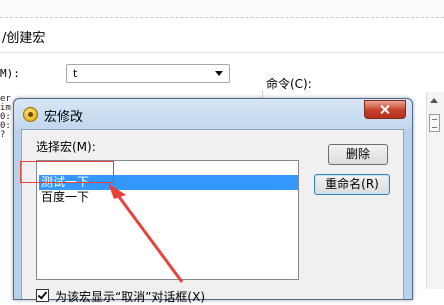 This screenshot has width=444, height=305. I want to click on show-cancel-dialog-label: 为该宏显示“取消”对话框(X), so click(130, 297).